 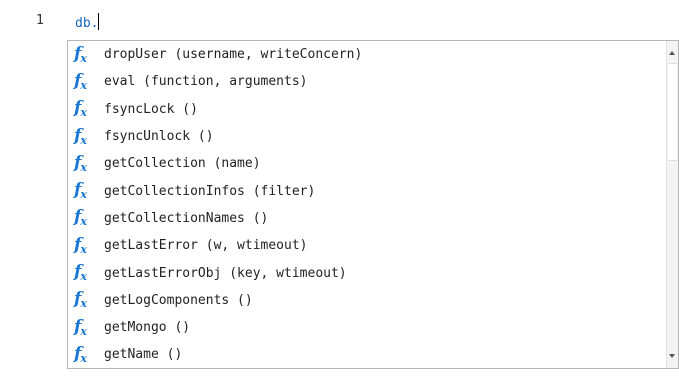 I want to click on autocomplete-item-label: getLogComponents (), so click(x=178, y=300).